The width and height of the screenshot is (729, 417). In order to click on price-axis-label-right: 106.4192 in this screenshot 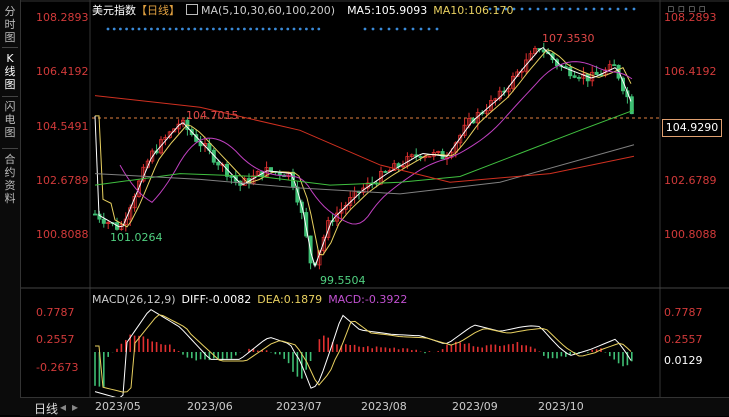, I will do `click(690, 71)`.